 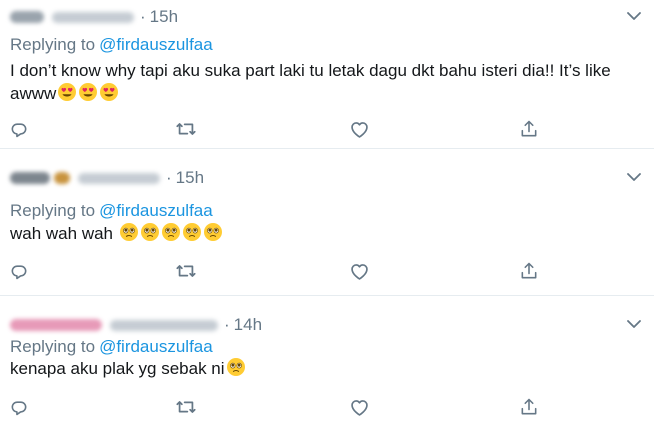 What do you see at coordinates (62, 233) in the screenshot?
I see `tweet-text: wah wah wah` at bounding box center [62, 233].